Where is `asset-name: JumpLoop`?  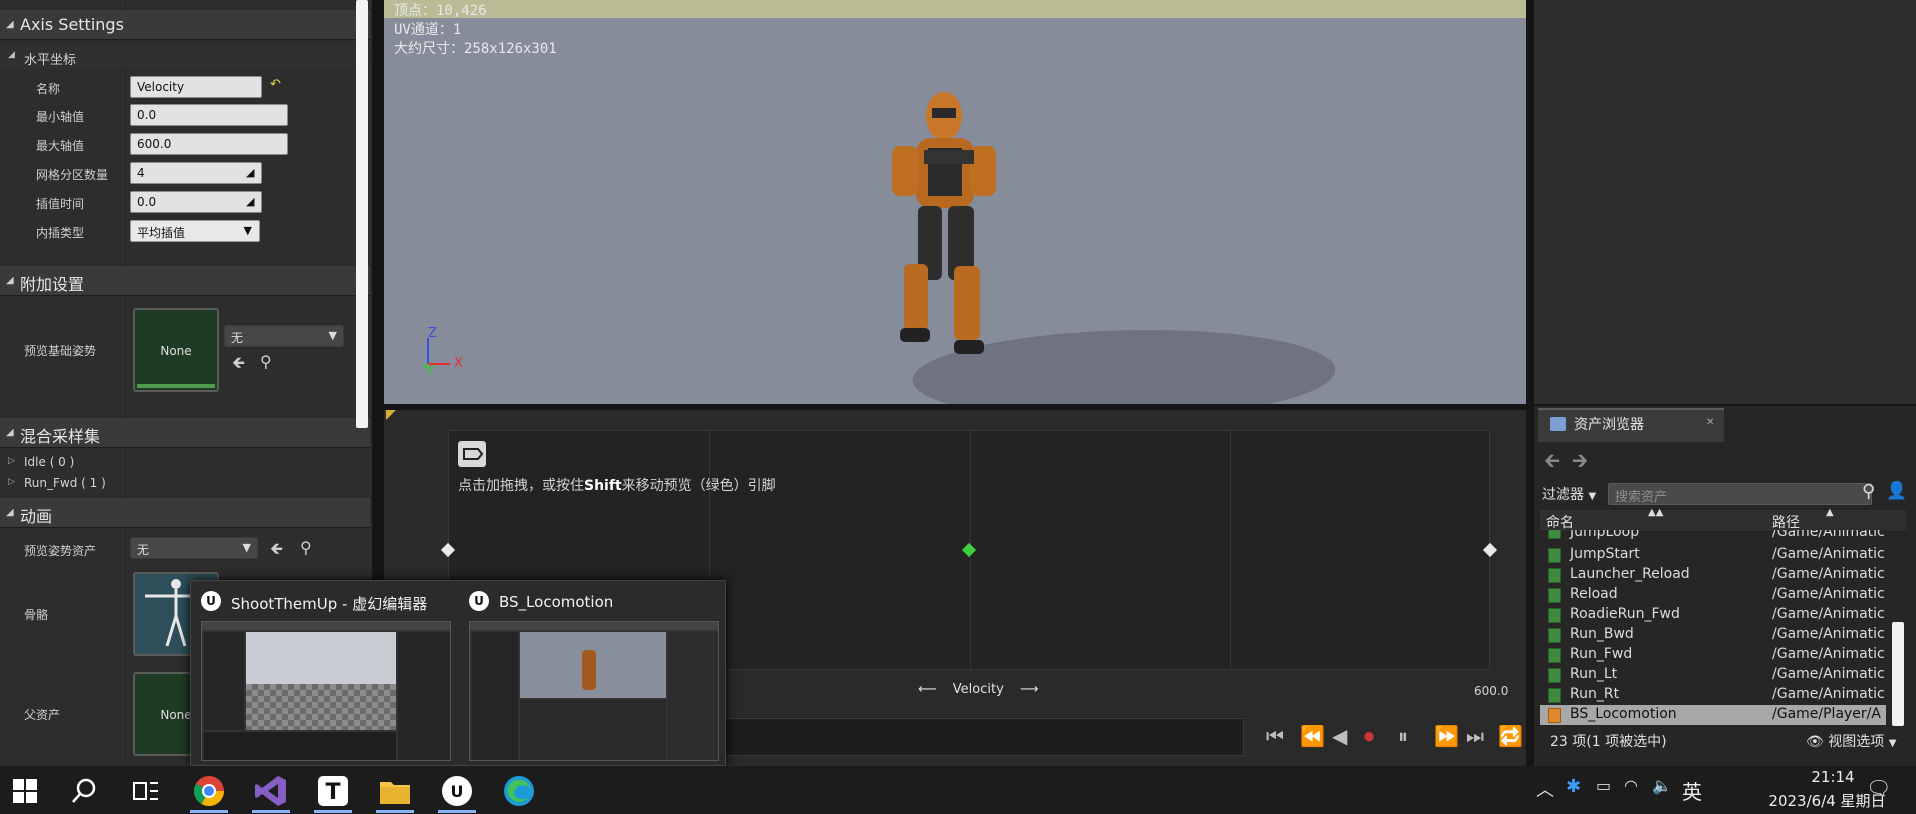 asset-name: JumpLoop is located at coordinates (1605, 535).